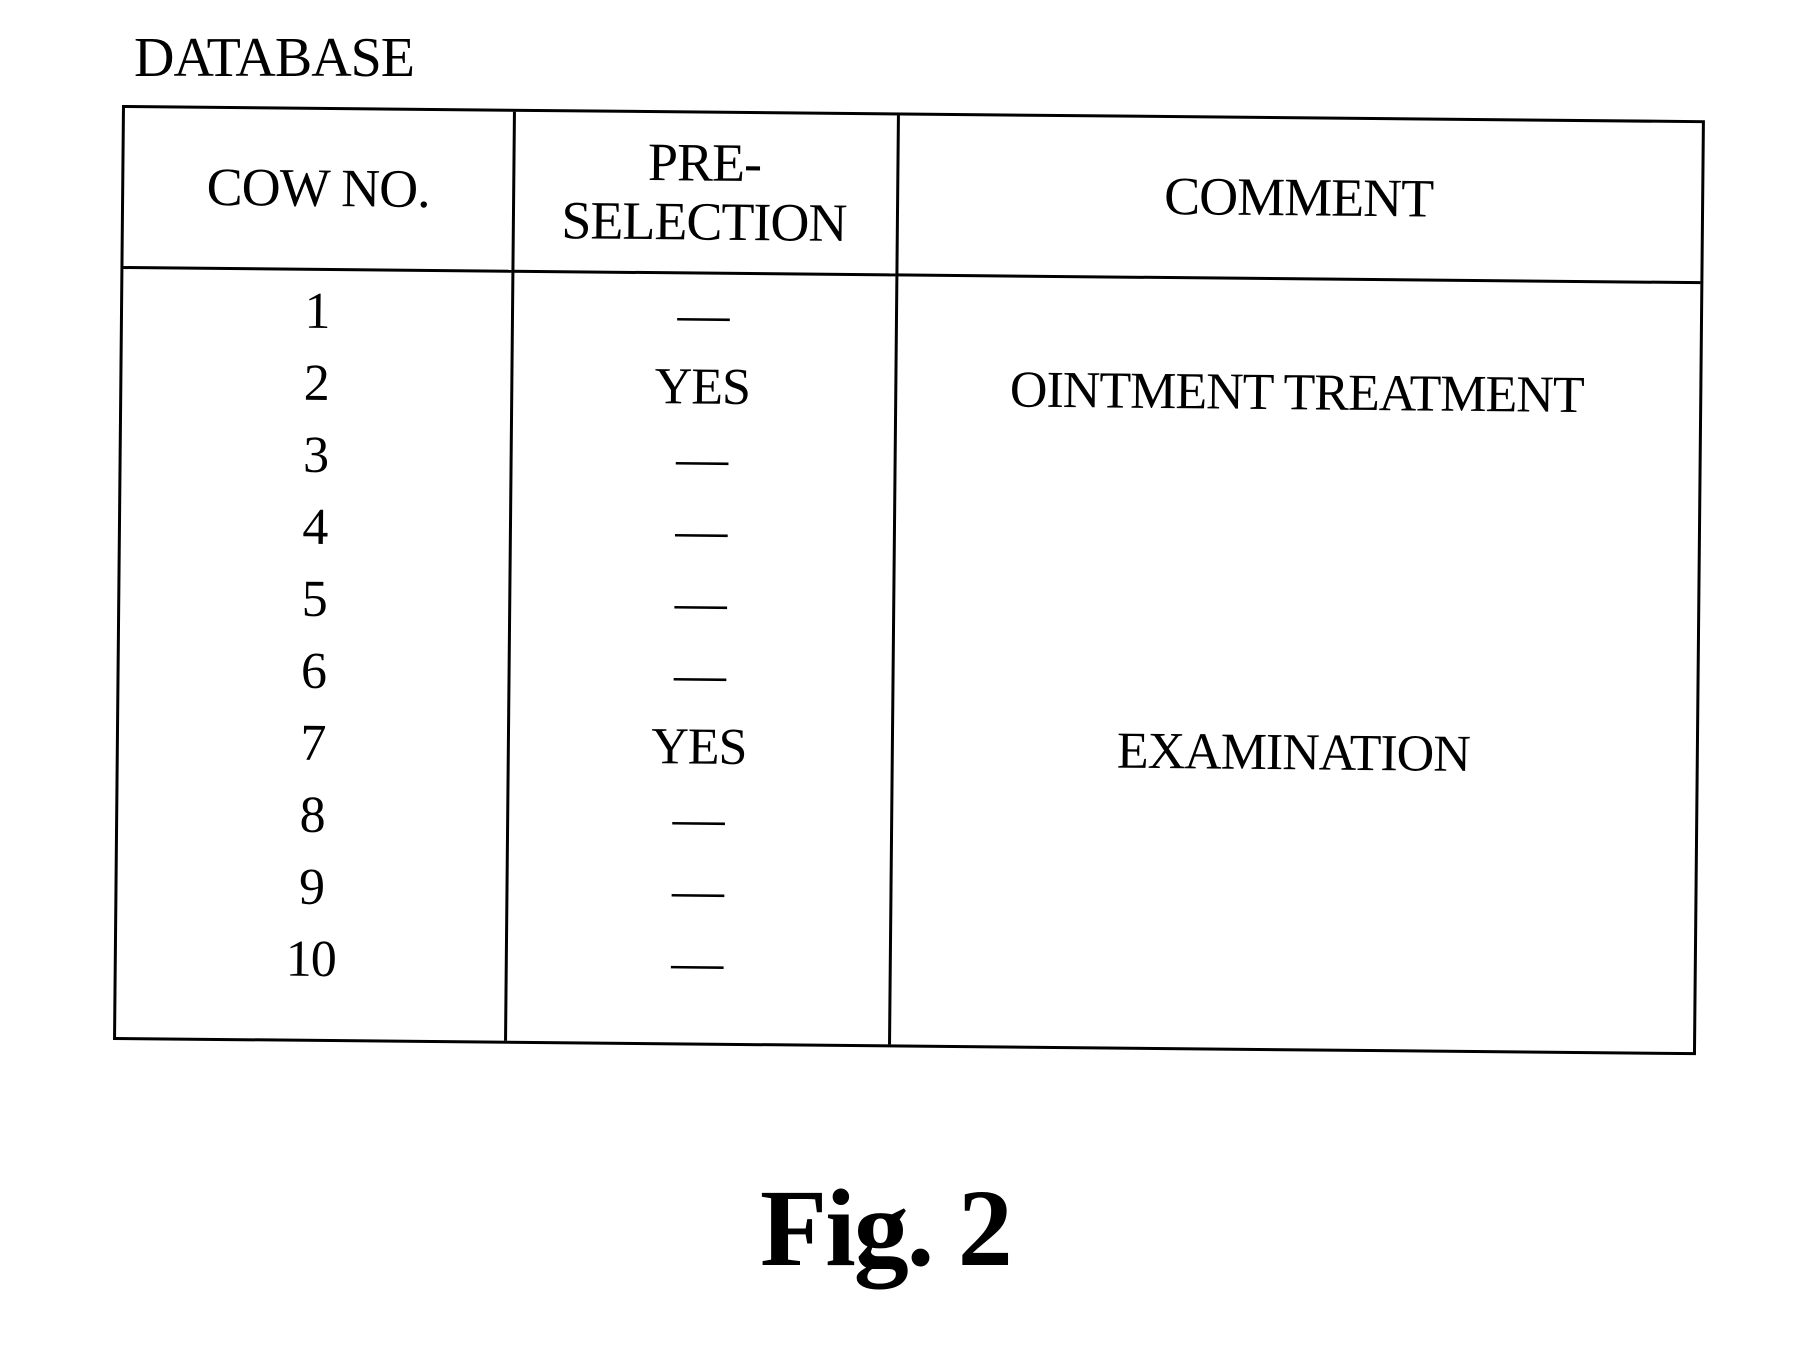  What do you see at coordinates (1298, 200) in the screenshot?
I see `header-comment: COMMENT` at bounding box center [1298, 200].